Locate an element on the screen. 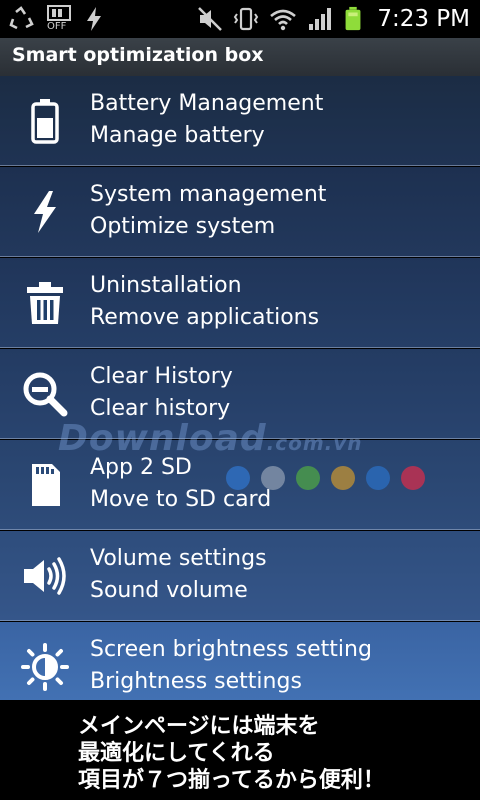 The width and height of the screenshot is (480, 800). recycle-icon is located at coordinates (21, 18).